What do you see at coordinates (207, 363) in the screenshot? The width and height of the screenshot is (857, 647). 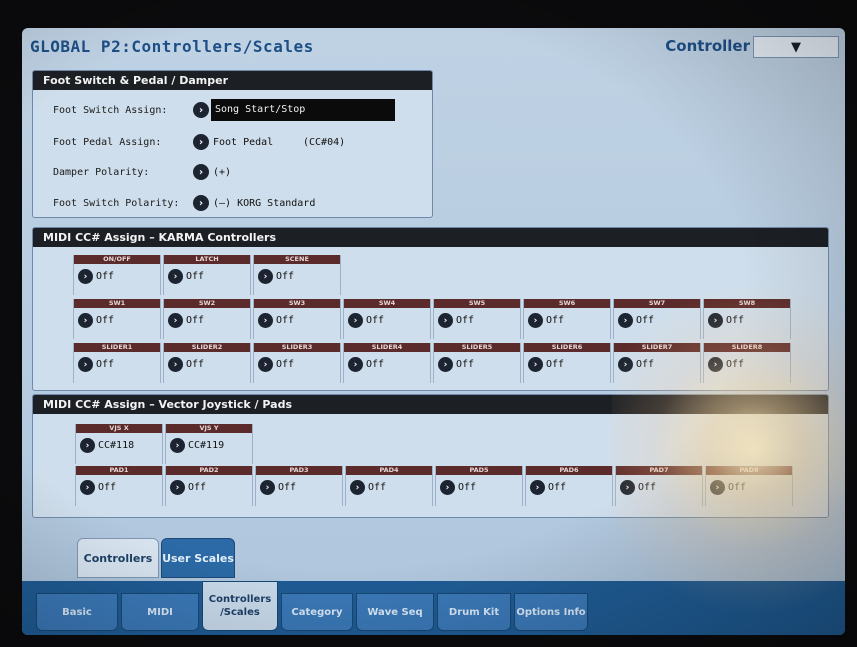 I see `karma-cell-slider2: SLIDER2 › Off` at bounding box center [207, 363].